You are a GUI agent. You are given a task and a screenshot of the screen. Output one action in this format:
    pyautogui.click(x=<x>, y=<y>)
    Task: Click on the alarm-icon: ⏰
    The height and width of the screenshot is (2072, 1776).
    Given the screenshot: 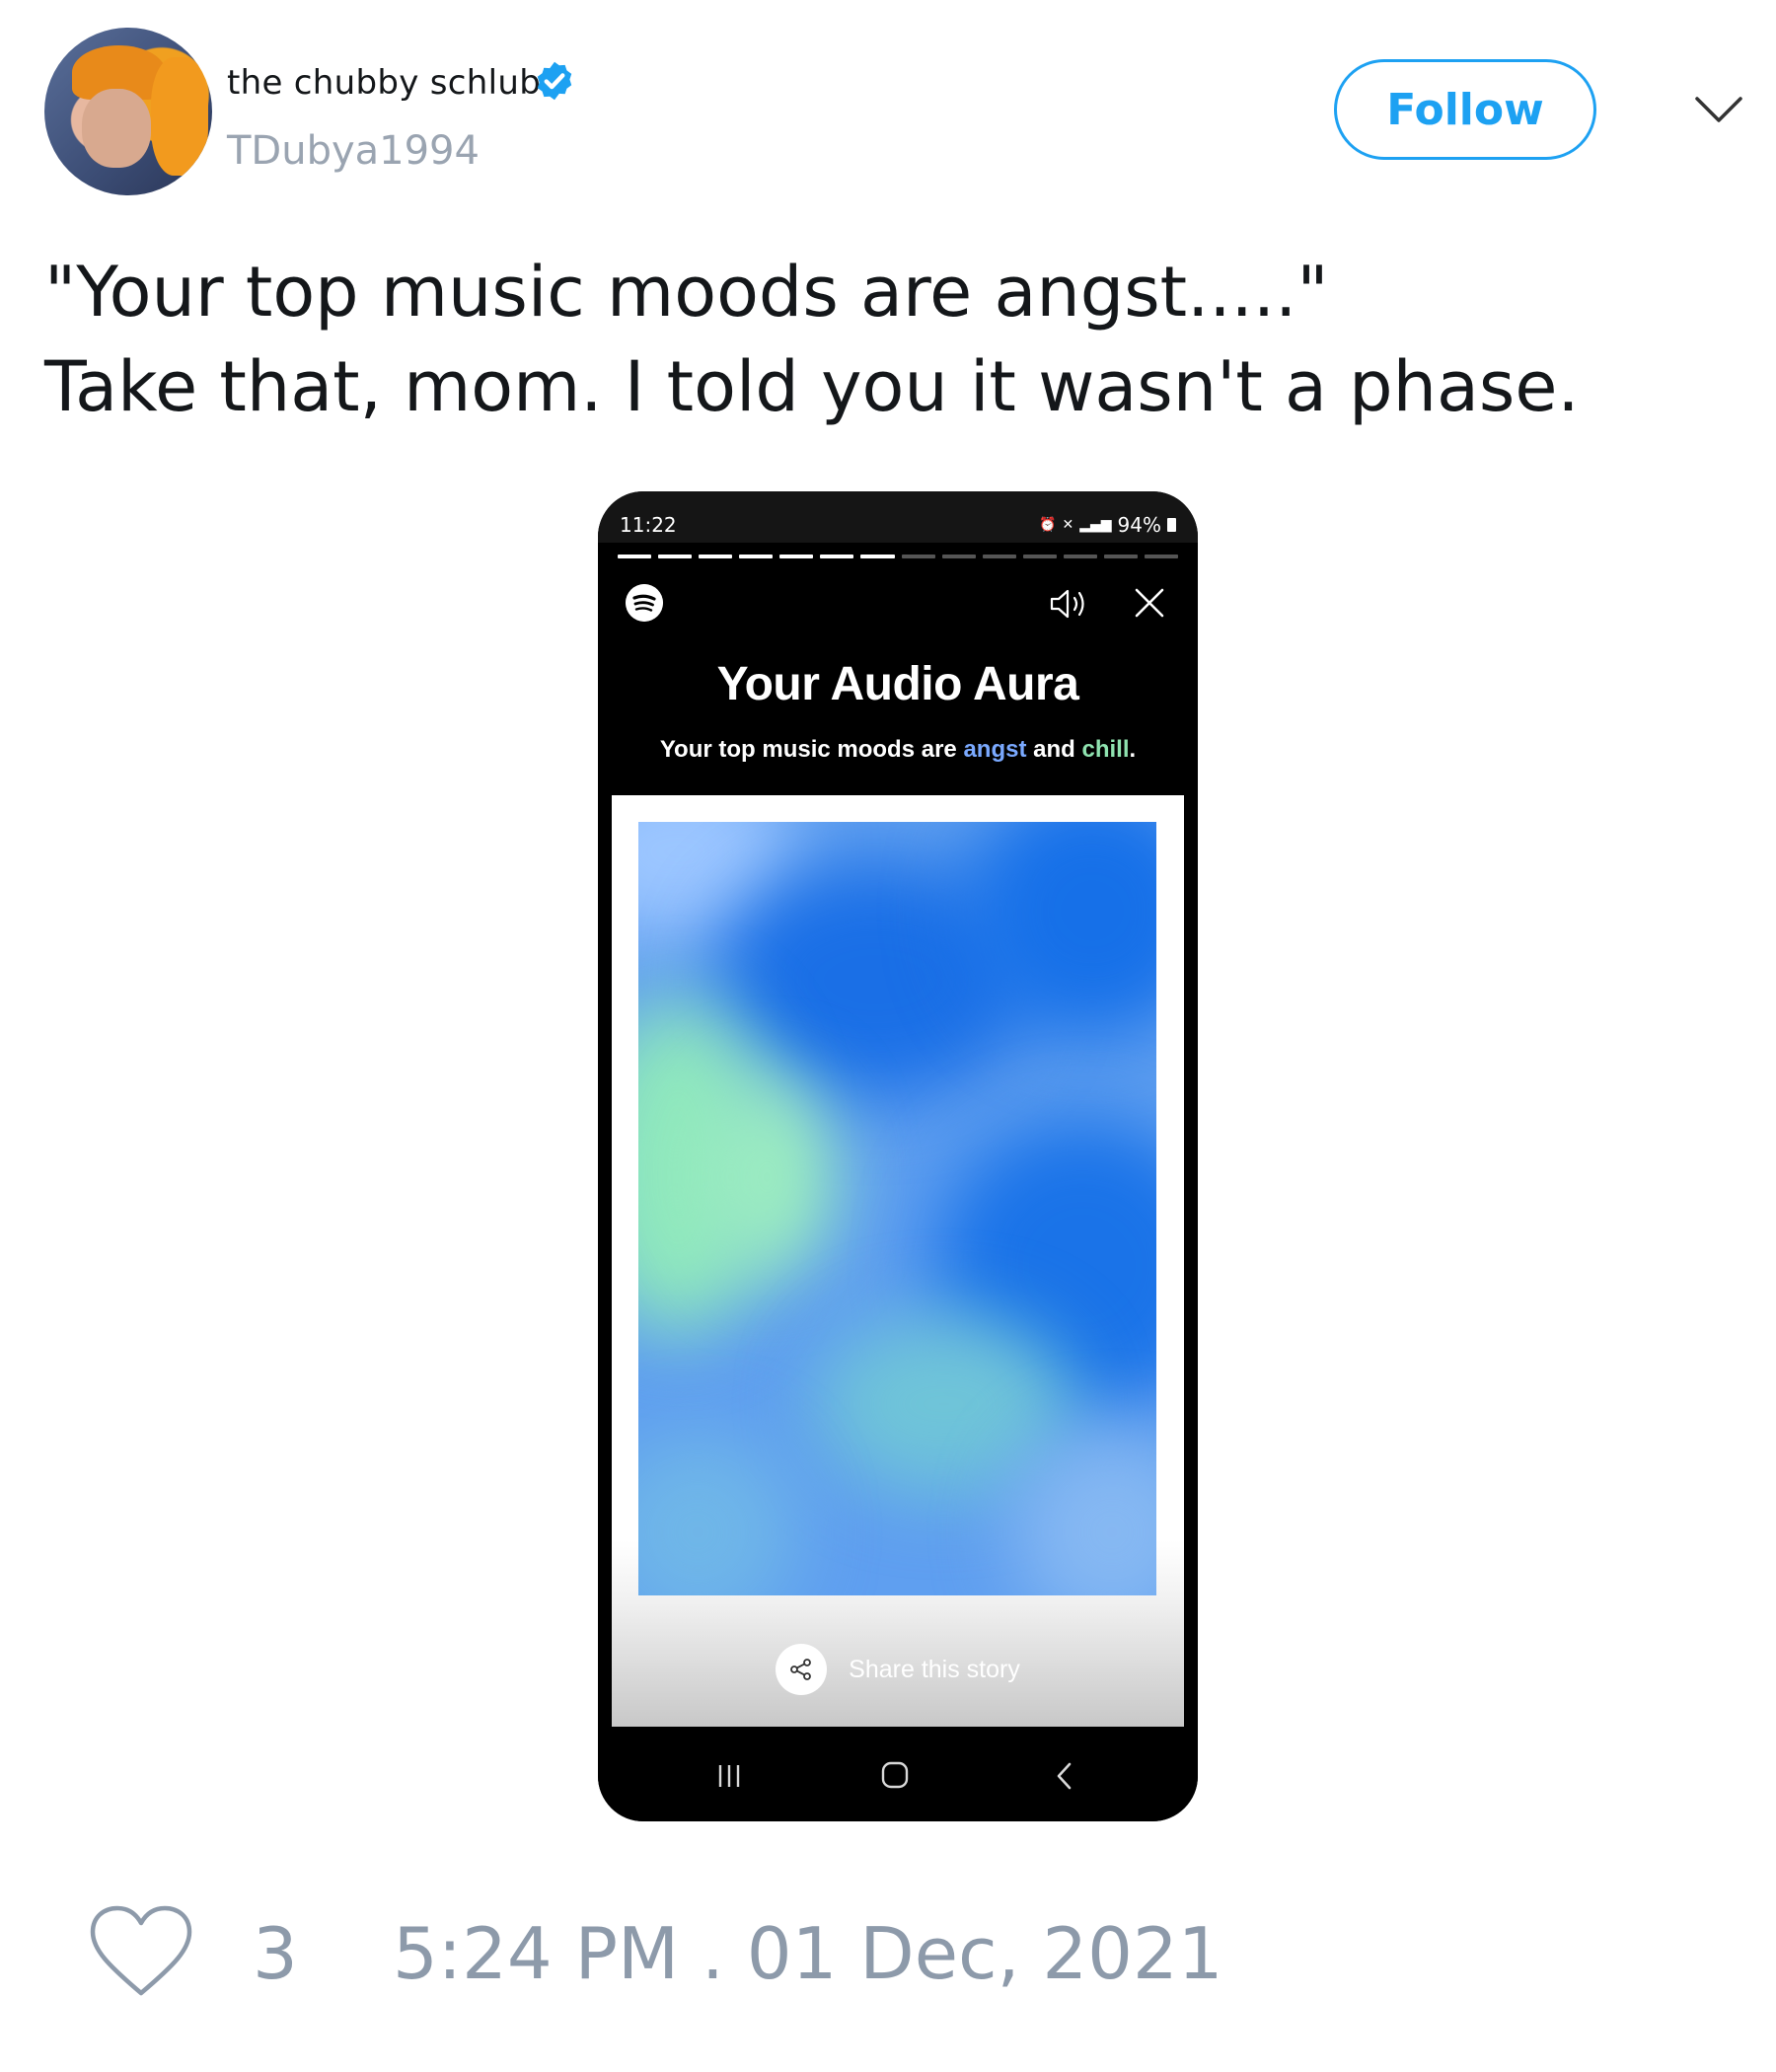 What is the action you would take?
    pyautogui.click(x=1048, y=525)
    